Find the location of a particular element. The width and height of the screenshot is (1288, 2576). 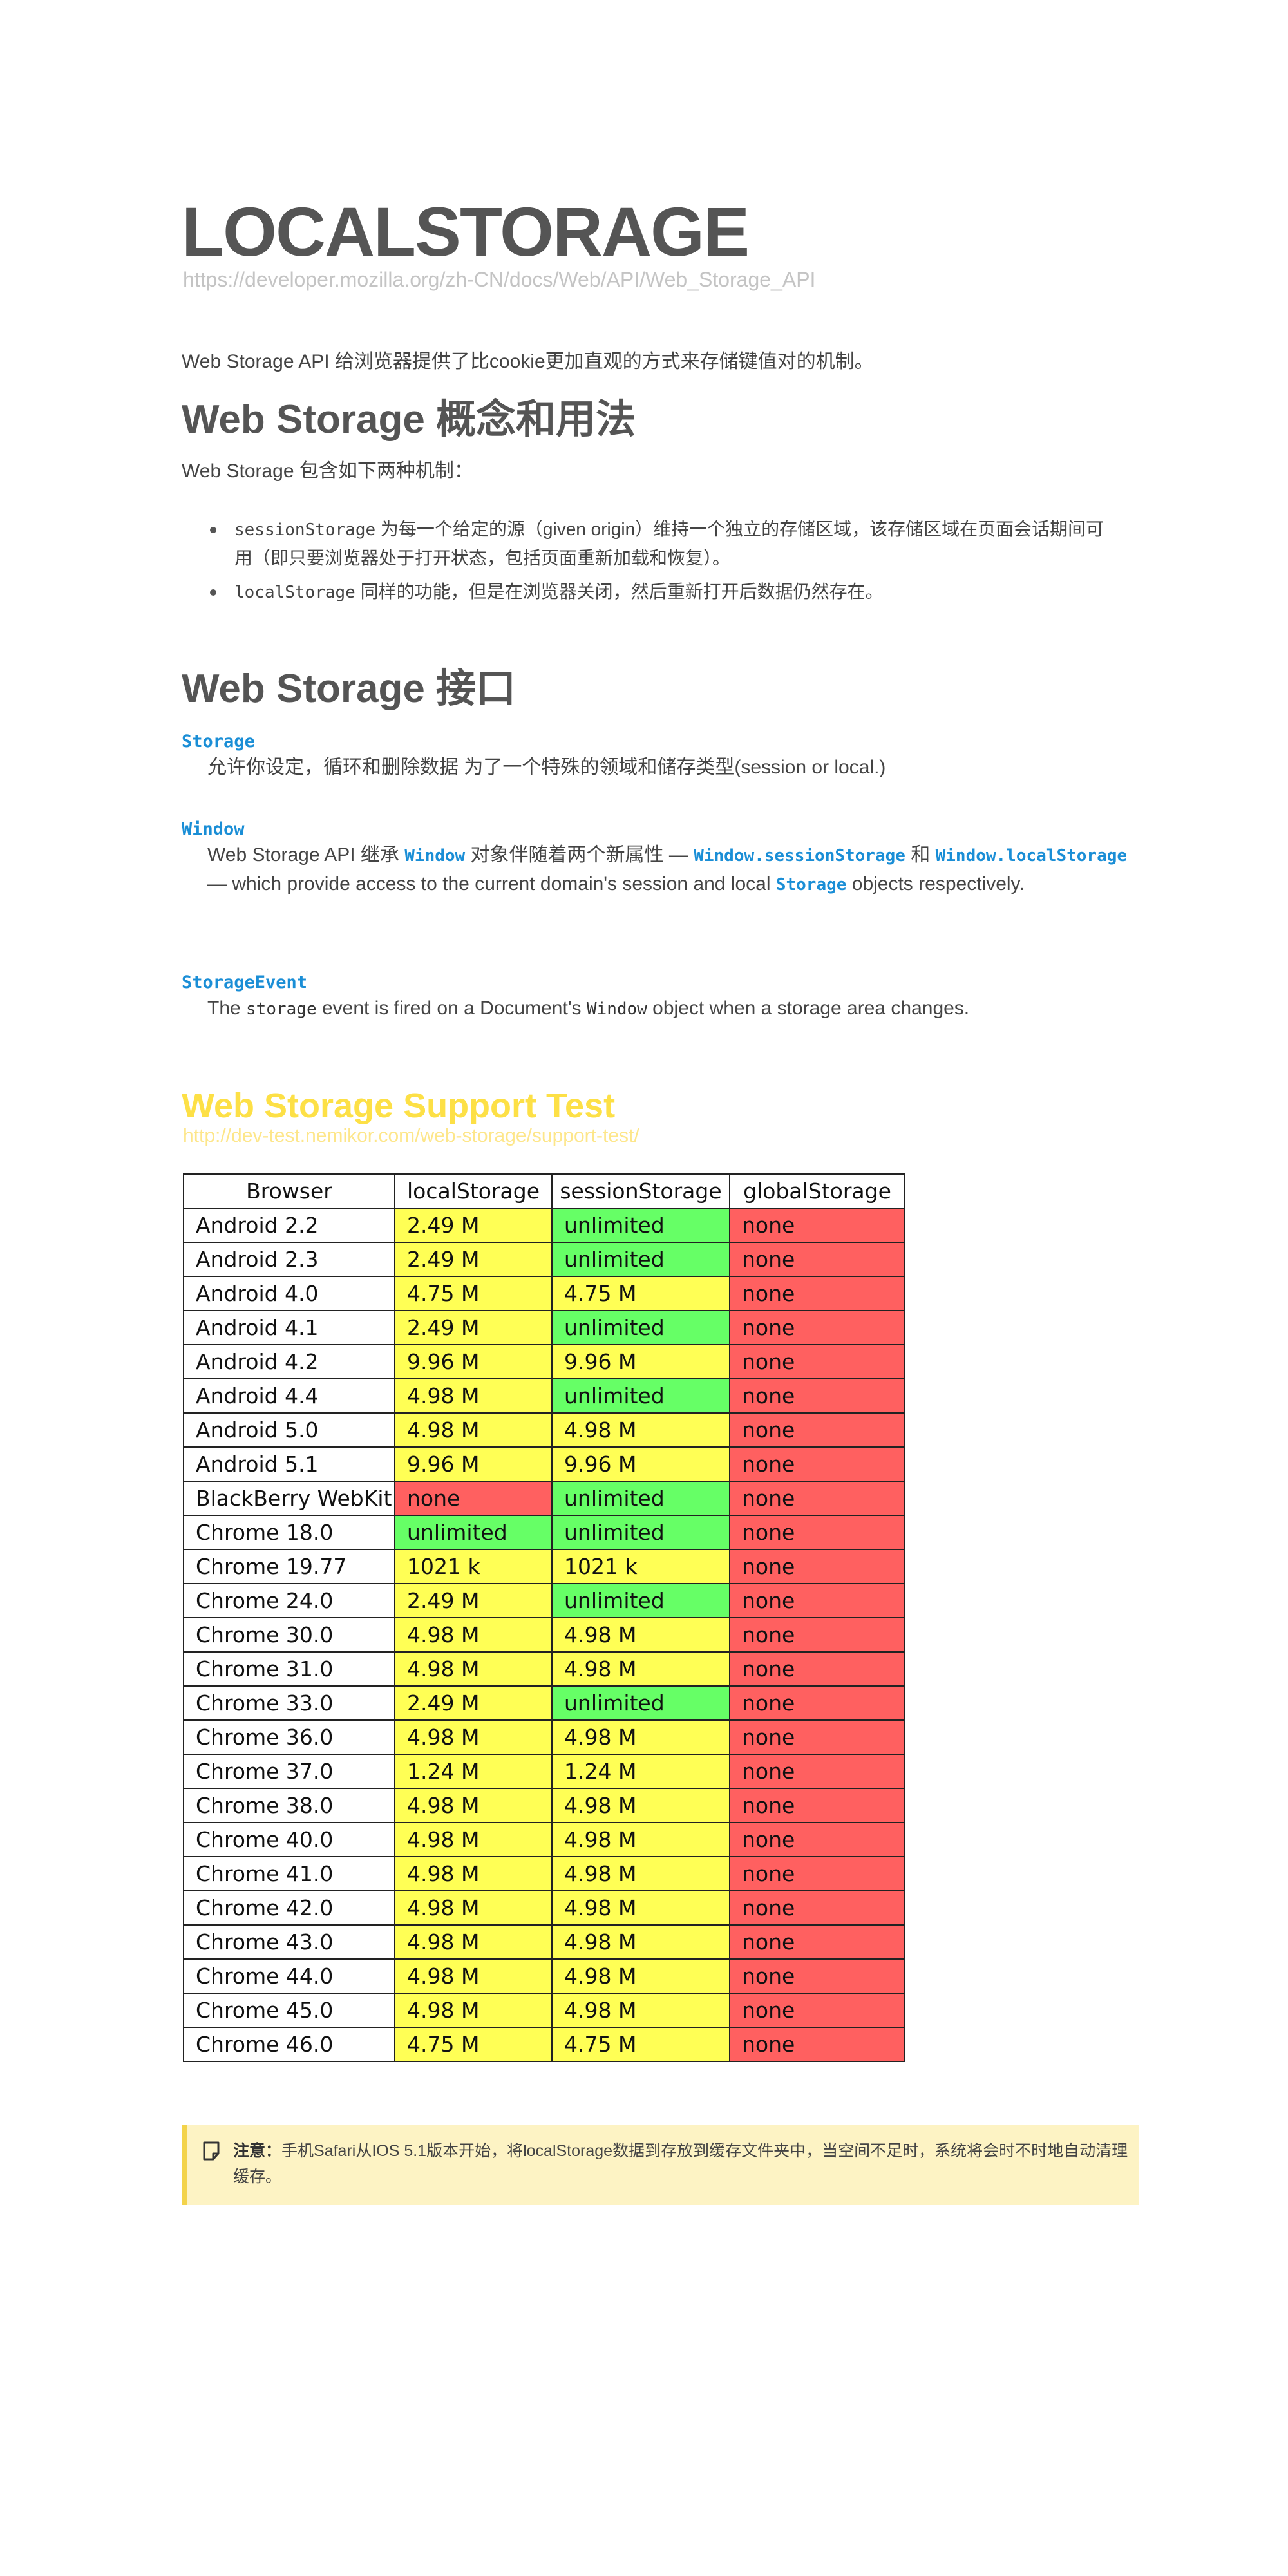

window-localstorage-link: Window.localStorage is located at coordinates (1031, 856).